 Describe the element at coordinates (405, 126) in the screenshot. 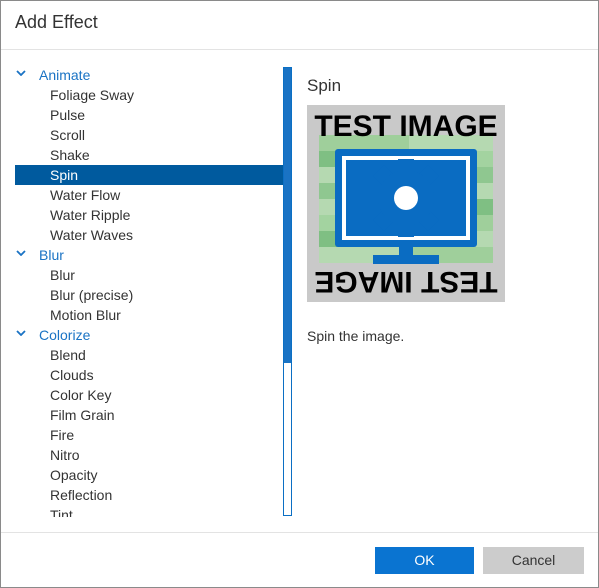

I see `preview-image-top-text: TEST IMAGE` at that location.